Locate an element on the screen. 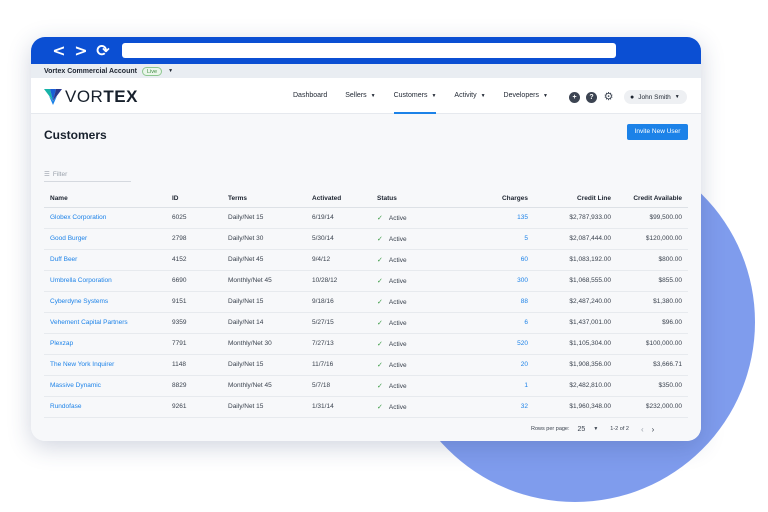 This screenshot has height=512, width=768. customer-activated: 10/28/12 is located at coordinates (344, 281).